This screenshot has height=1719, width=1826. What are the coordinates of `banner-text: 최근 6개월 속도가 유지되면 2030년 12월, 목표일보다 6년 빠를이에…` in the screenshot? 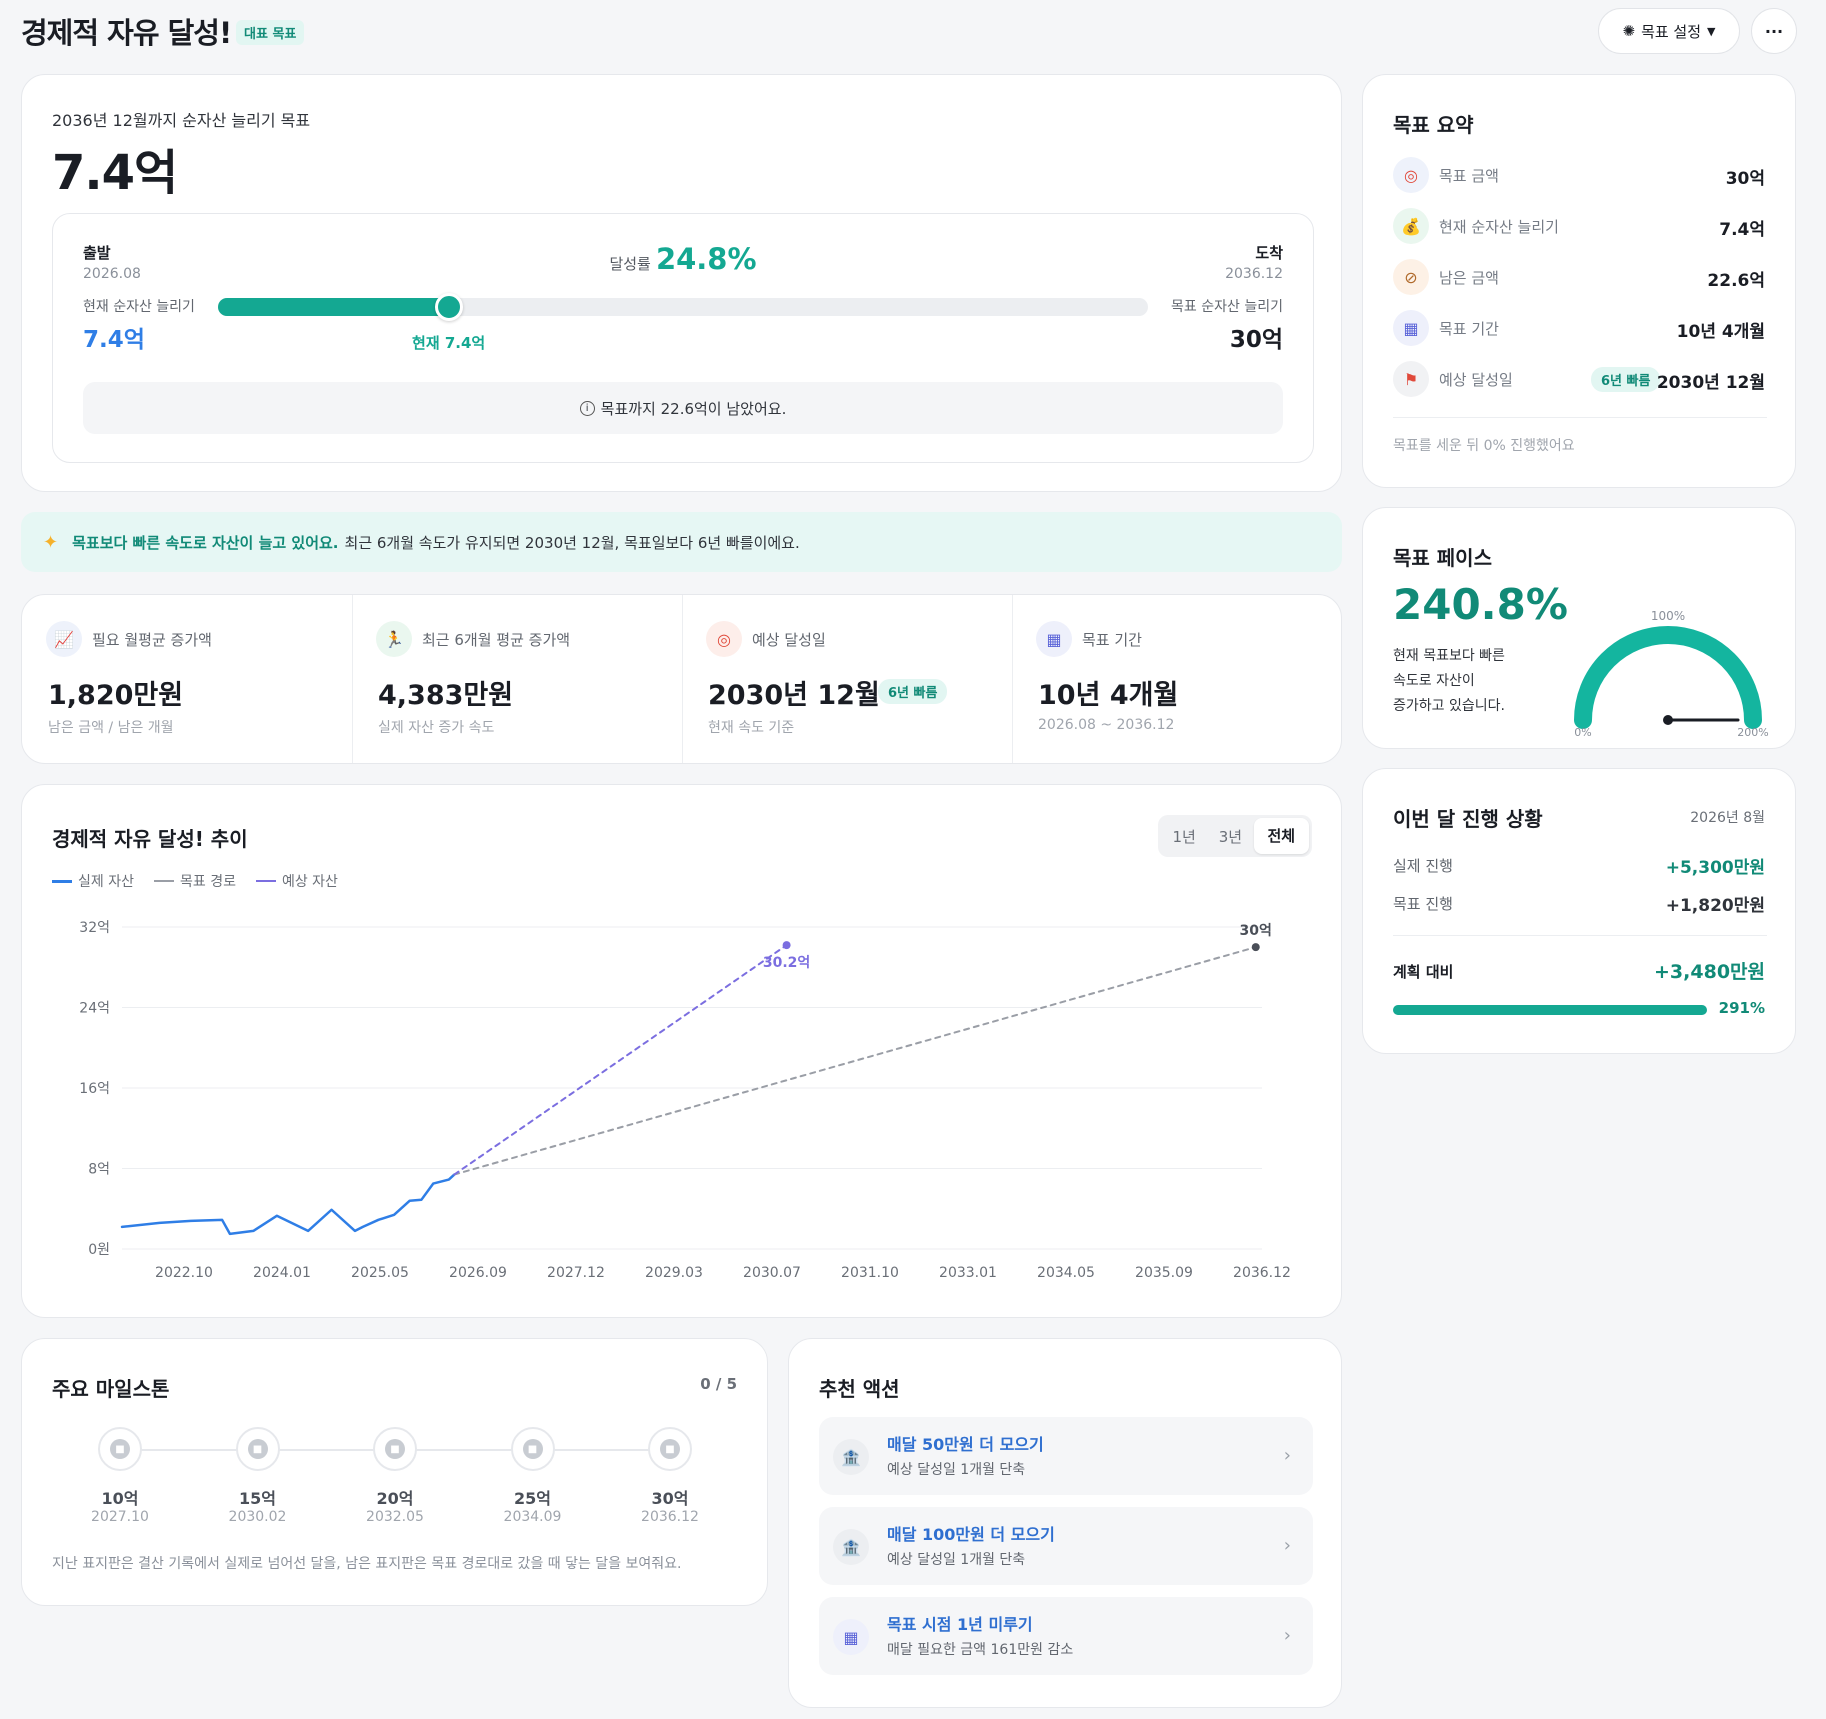 It's located at (572, 542).